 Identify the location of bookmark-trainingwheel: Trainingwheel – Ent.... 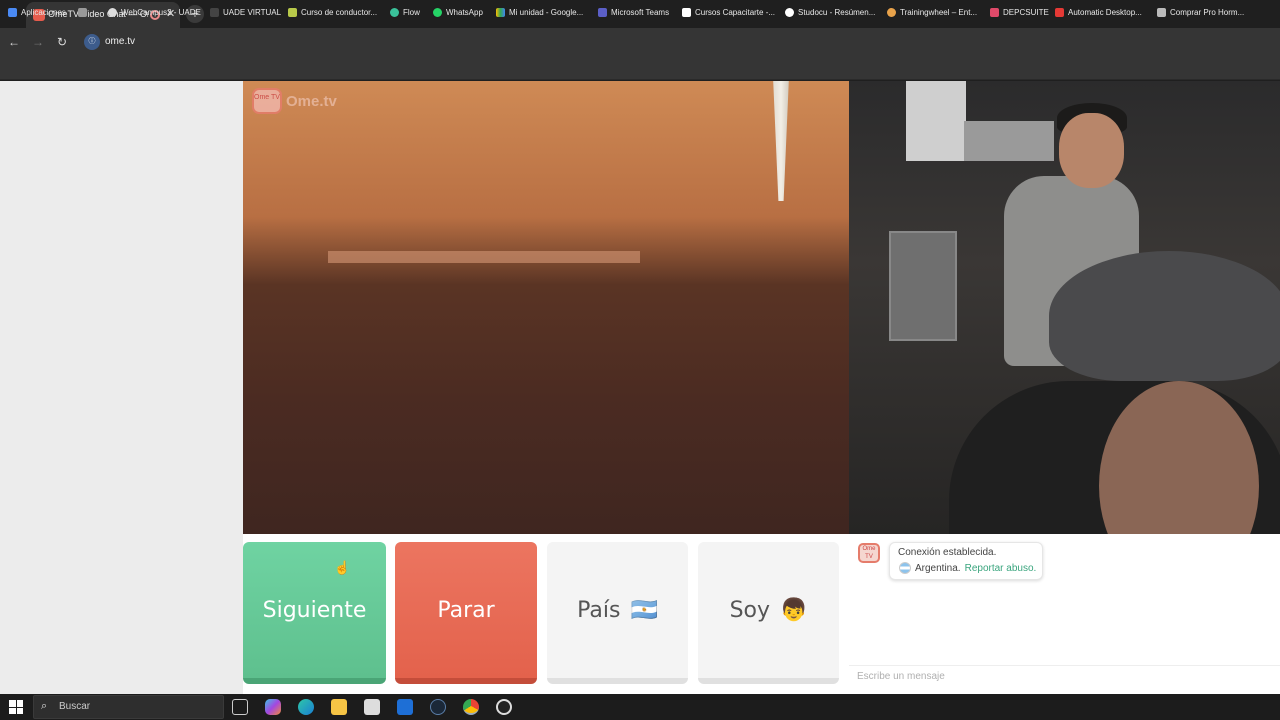
(932, 12).